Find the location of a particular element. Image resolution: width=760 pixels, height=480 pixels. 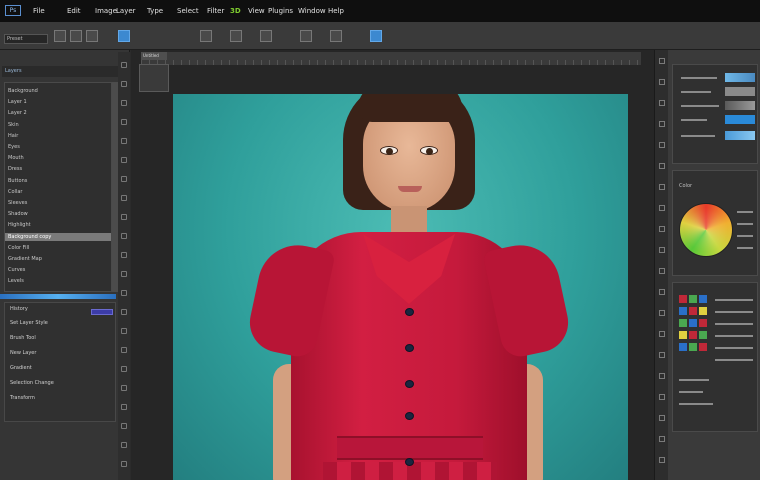

layer-item: Curves is located at coordinates (16, 270).